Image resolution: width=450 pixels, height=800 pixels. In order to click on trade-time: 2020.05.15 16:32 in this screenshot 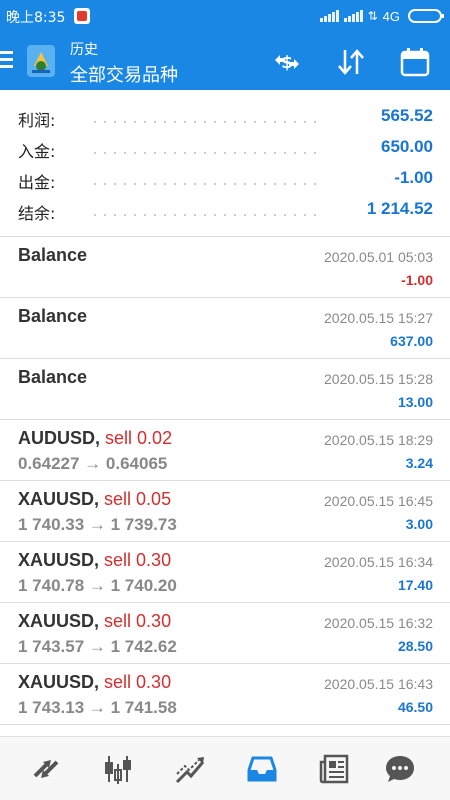, I will do `click(378, 623)`.